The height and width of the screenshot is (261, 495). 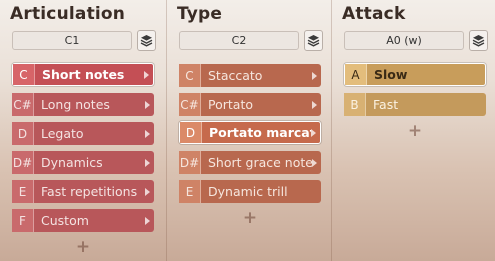 What do you see at coordinates (72, 40) in the screenshot?
I see `articulation-selector: C1` at bounding box center [72, 40].